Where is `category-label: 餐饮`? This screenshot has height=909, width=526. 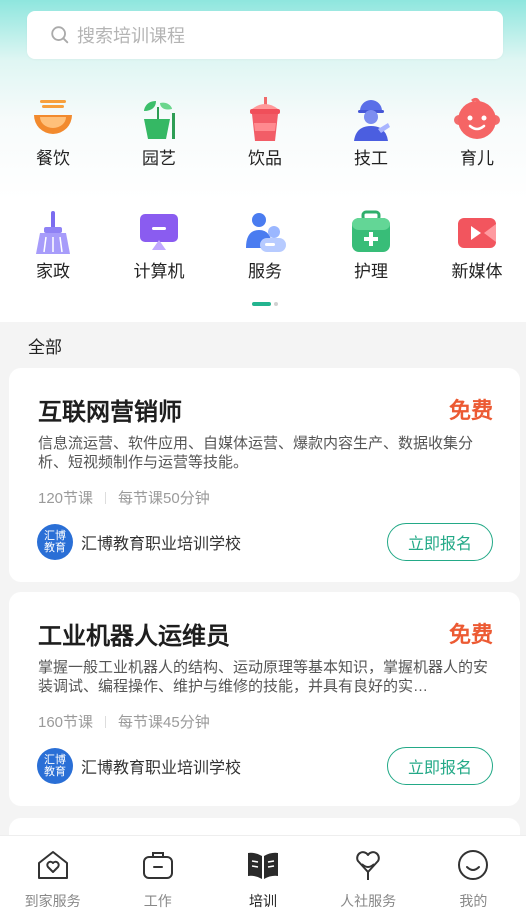 category-label: 餐饮 is located at coordinates (53, 158).